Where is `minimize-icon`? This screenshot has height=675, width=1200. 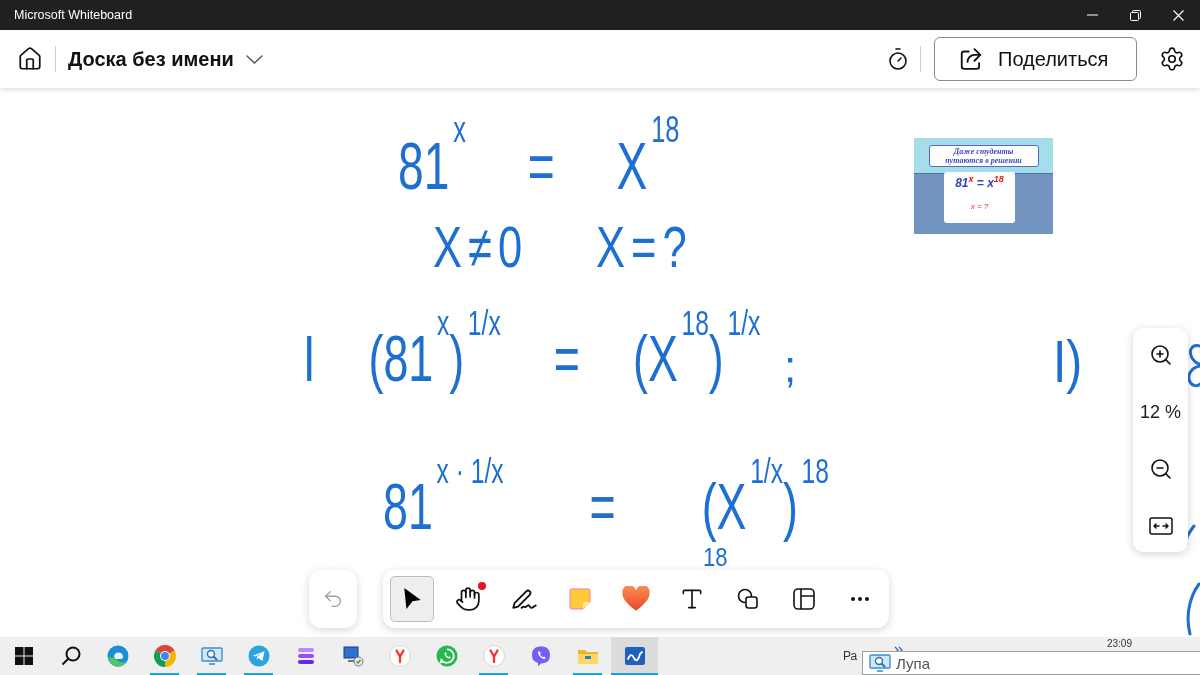
minimize-icon is located at coordinates (1092, 15).